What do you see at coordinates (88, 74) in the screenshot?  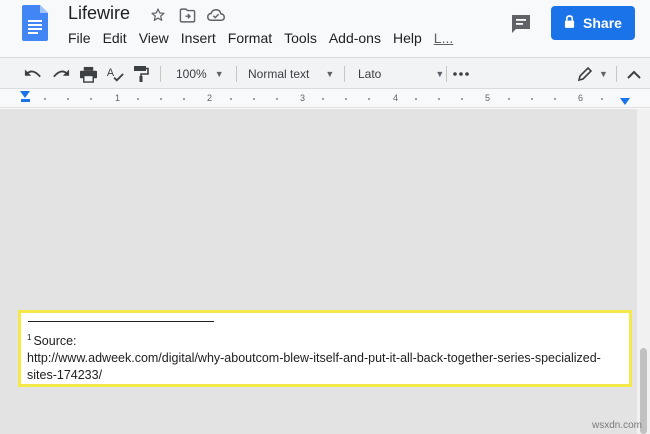 I see `print-icon` at bounding box center [88, 74].